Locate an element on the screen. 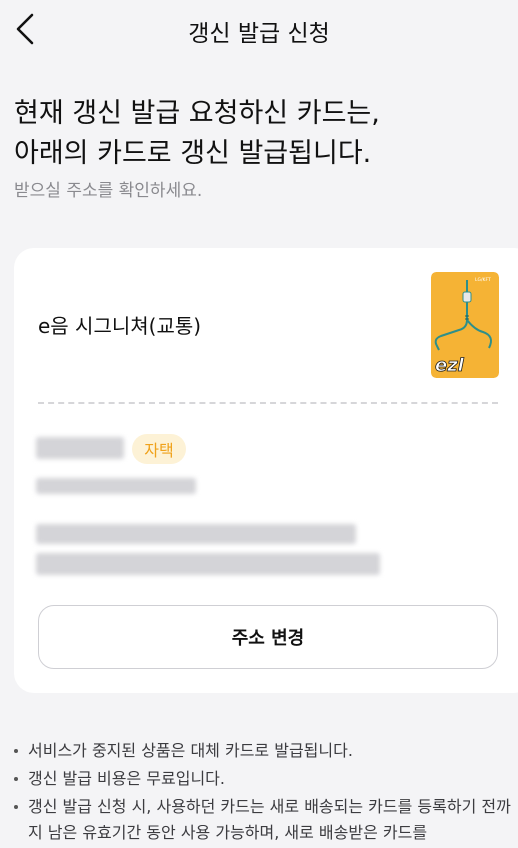  address-type-badge: 자택 is located at coordinates (159, 449).